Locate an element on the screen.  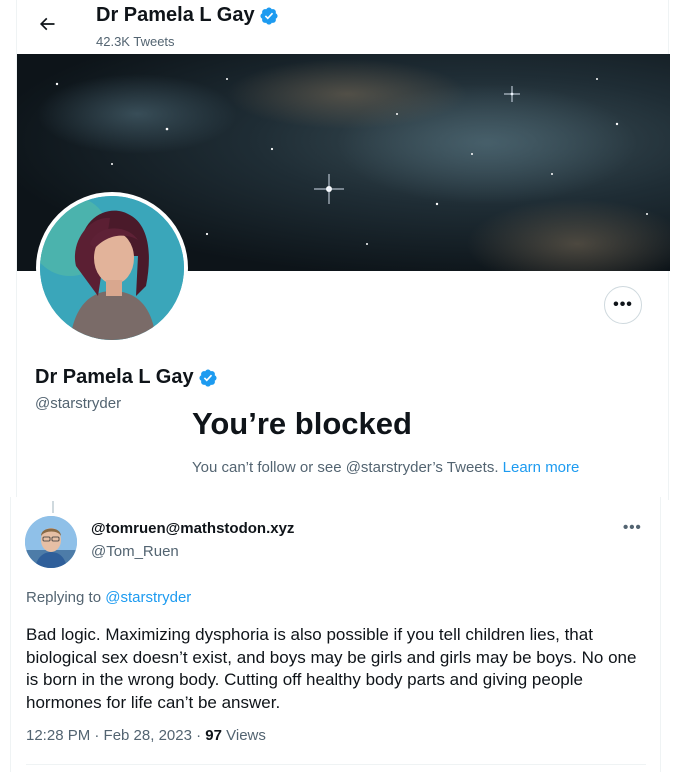
divider is located at coordinates (336, 764).